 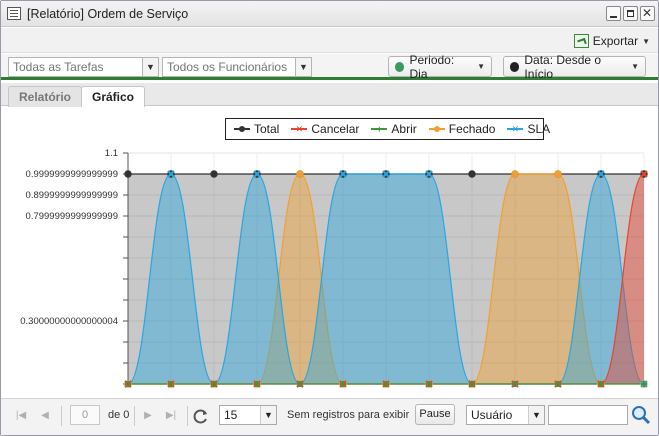 I want to click on pause-button: Pause, so click(x=435, y=414).